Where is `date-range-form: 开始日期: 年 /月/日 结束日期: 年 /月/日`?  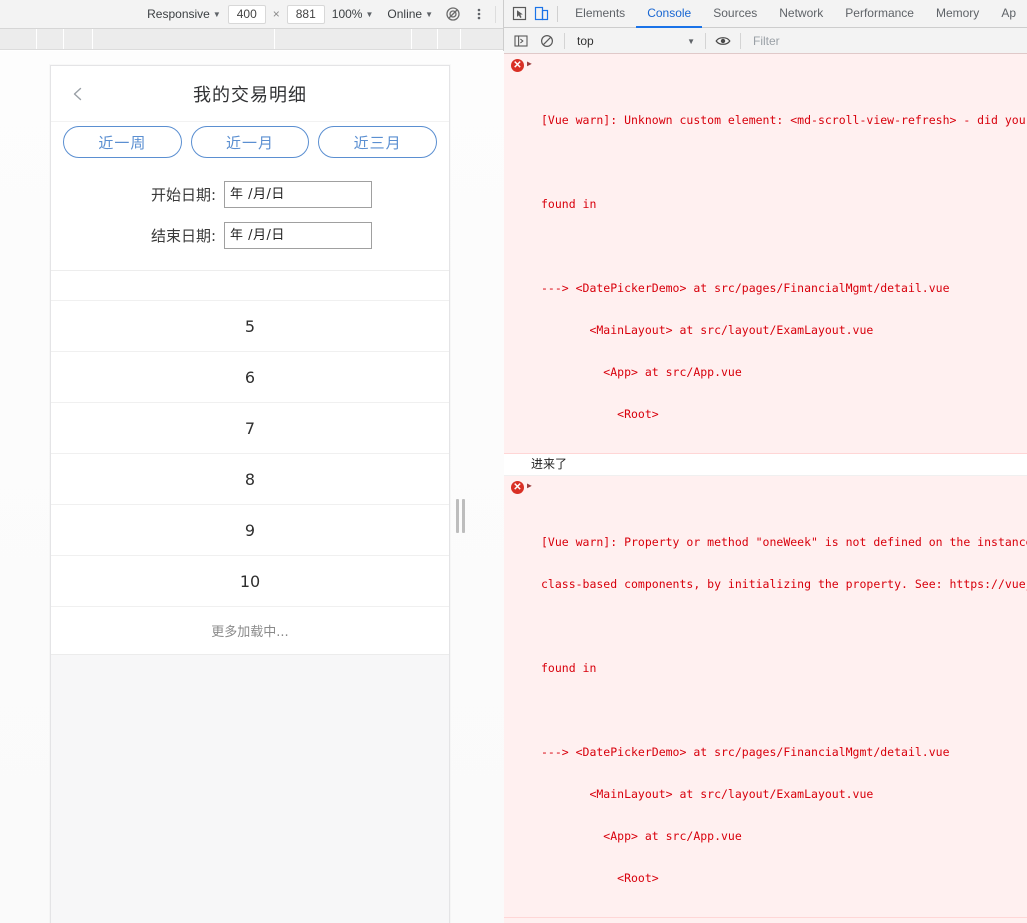 date-range-form: 开始日期: 年 /月/日 结束日期: 年 /月/日 is located at coordinates (250, 220).